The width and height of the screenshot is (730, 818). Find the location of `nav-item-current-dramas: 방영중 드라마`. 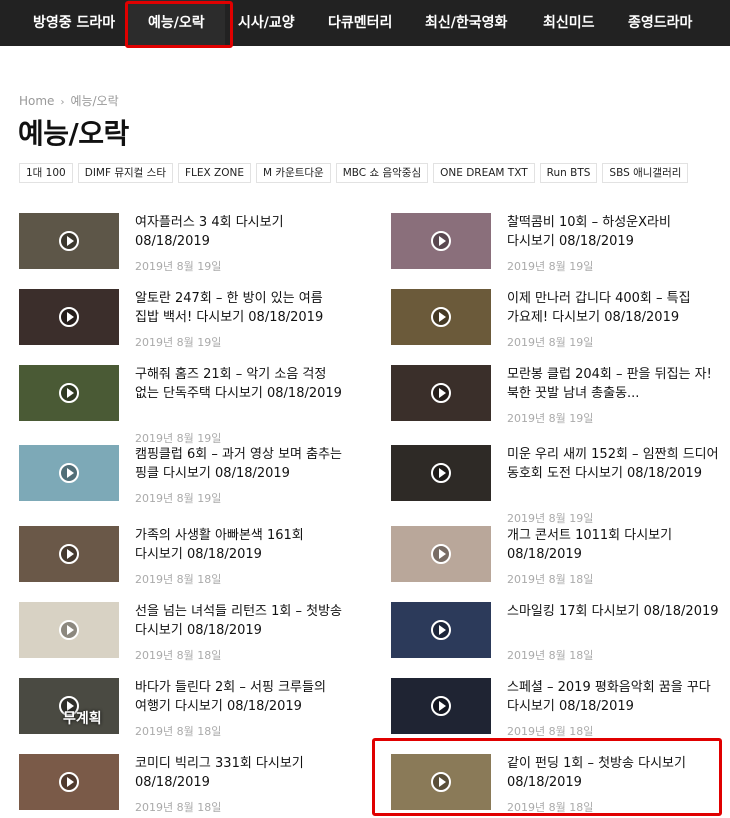

nav-item-current-dramas: 방영중 드라마 is located at coordinates (74, 23).